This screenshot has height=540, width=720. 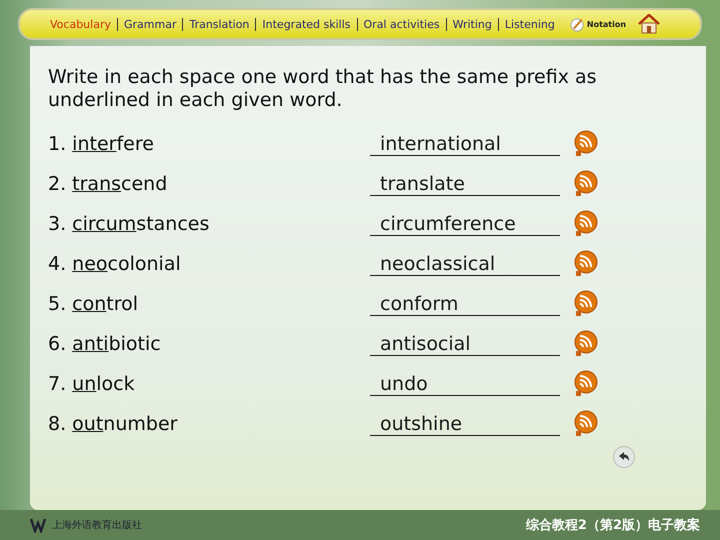 I want to click on answer-line: circumference, so click(x=465, y=224).